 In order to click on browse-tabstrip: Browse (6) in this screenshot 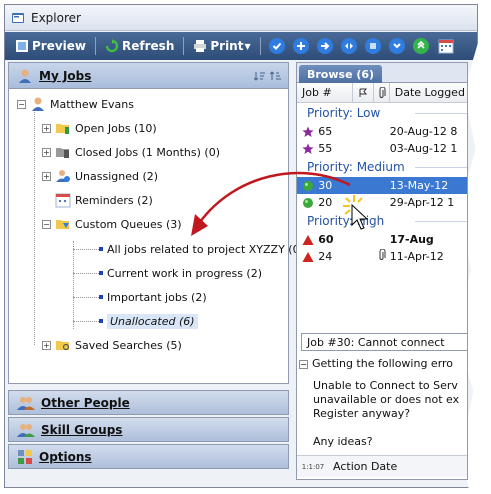, I will do `click(382, 73)`.